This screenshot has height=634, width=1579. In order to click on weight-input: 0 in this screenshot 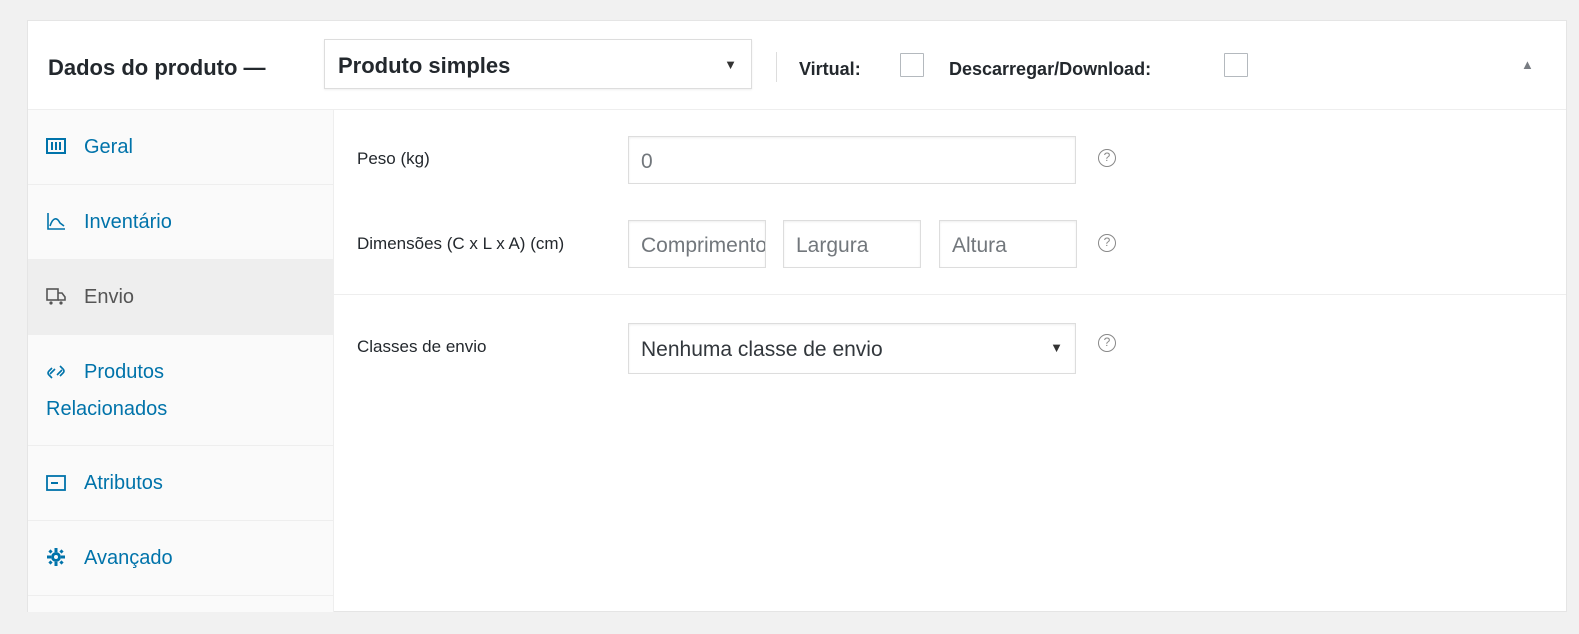, I will do `click(852, 160)`.